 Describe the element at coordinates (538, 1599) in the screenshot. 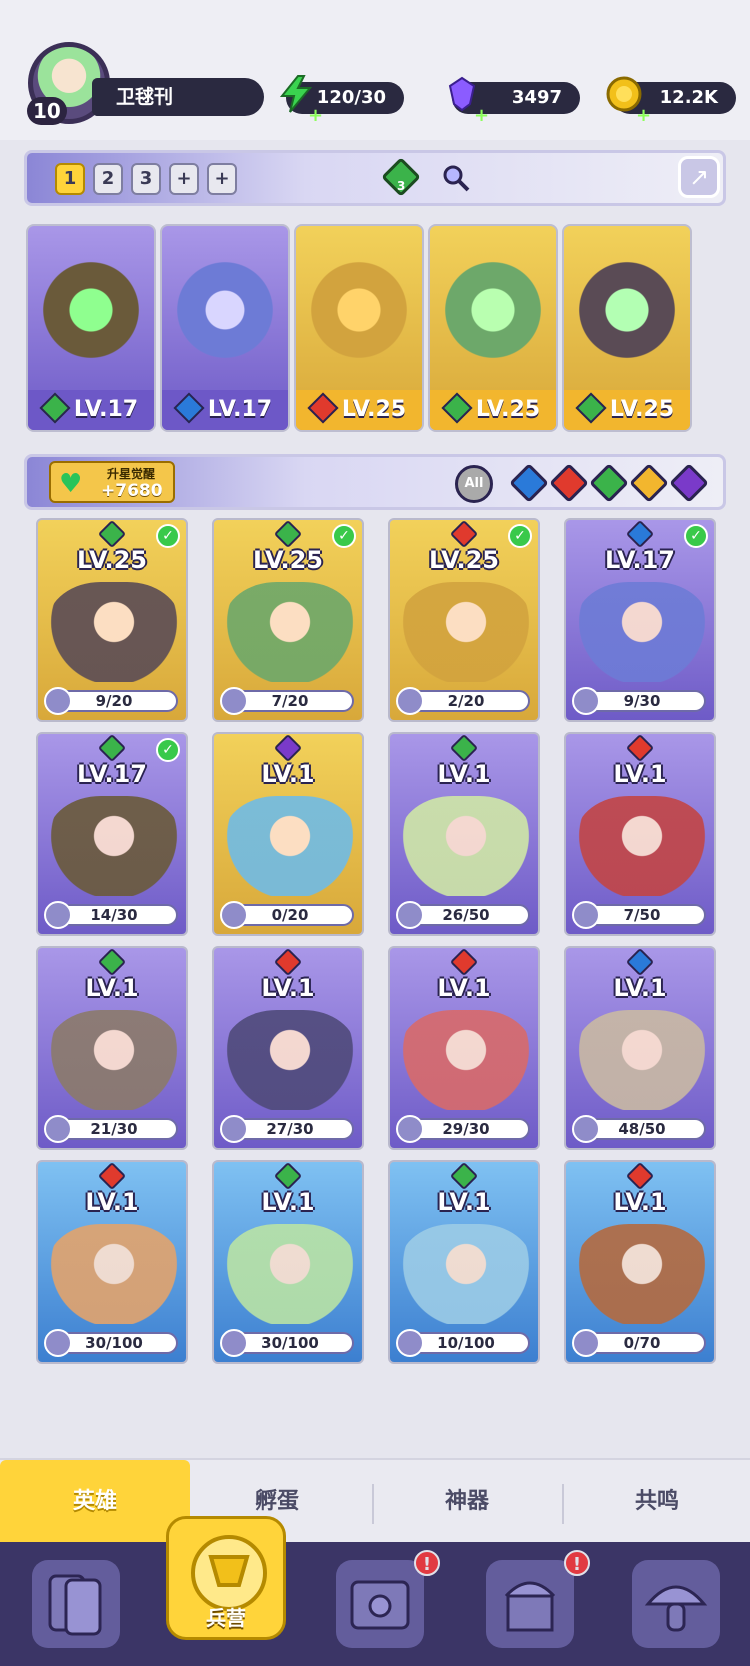

I see `nav-temple: !` at that location.